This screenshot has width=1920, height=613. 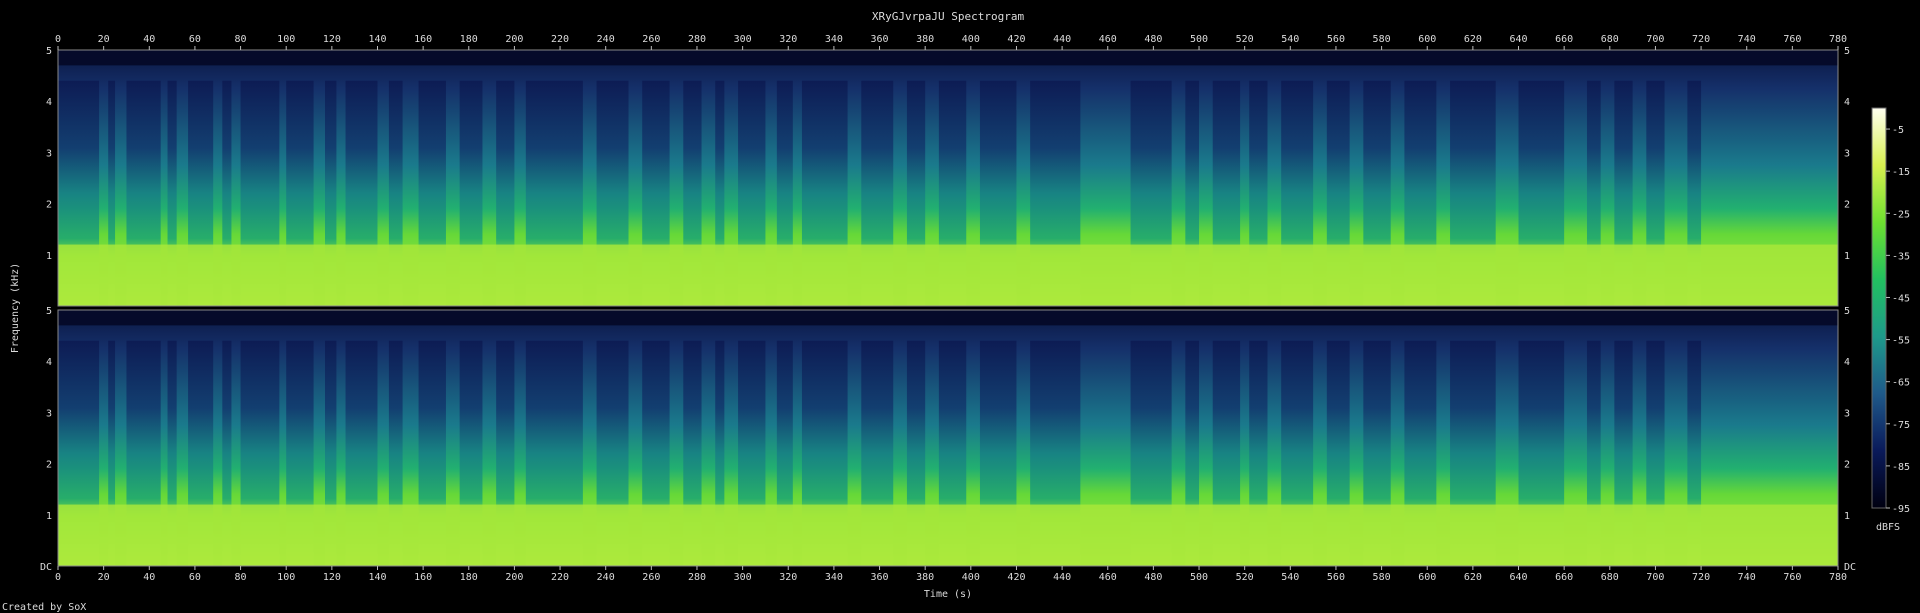 What do you see at coordinates (788, 577) in the screenshot?
I see `x-tick-label-bottom: 320` at bounding box center [788, 577].